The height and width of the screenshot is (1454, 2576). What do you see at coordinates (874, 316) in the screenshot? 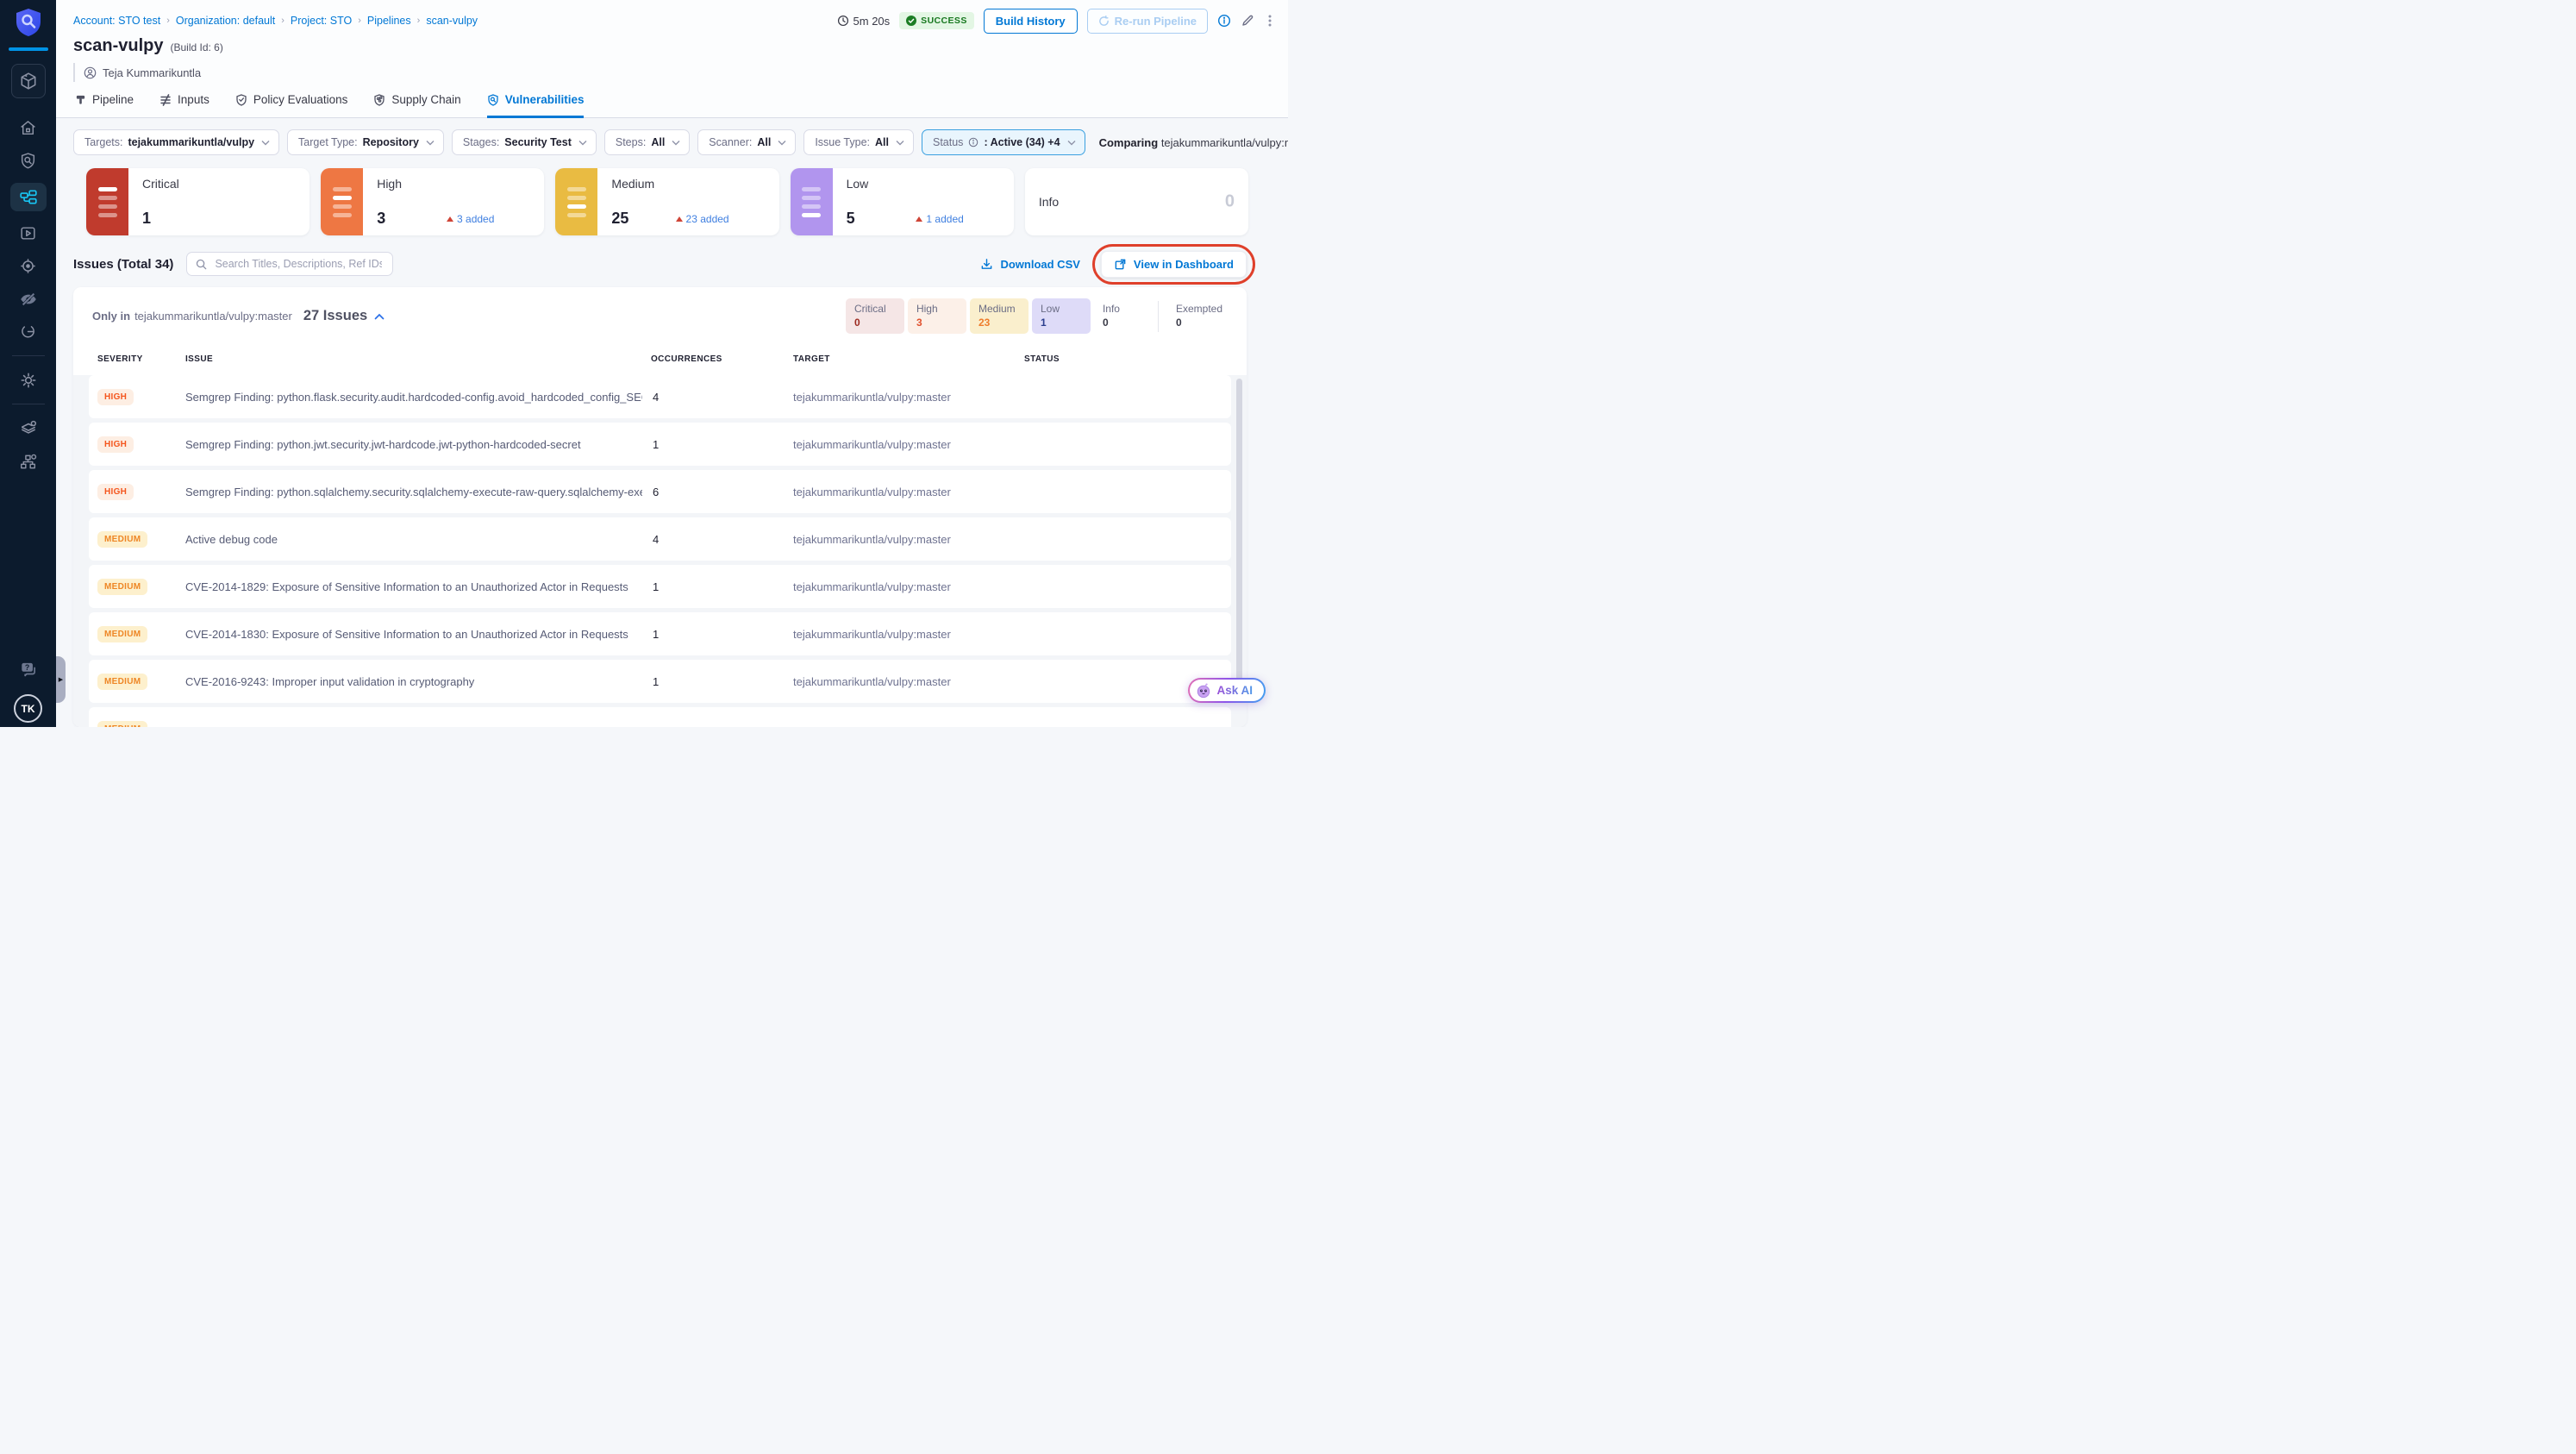
I see `chip-critical: Critical 0` at bounding box center [874, 316].